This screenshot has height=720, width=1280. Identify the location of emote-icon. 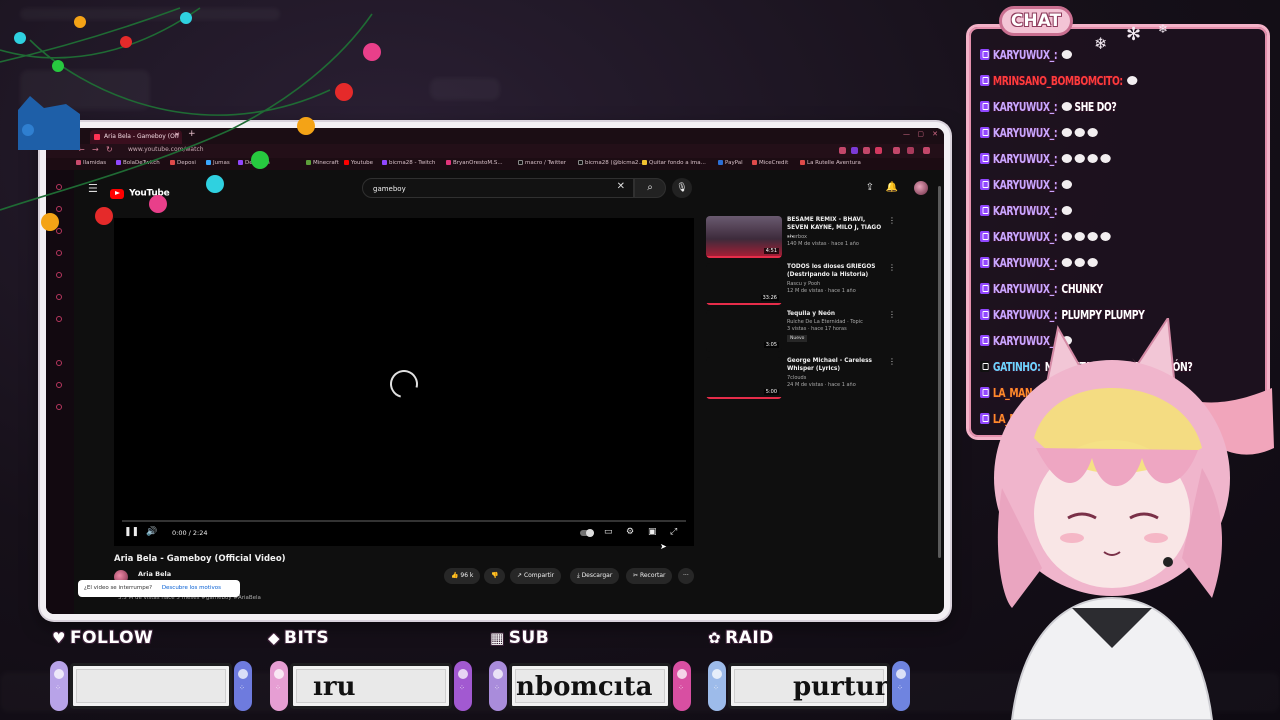
(1066, 210).